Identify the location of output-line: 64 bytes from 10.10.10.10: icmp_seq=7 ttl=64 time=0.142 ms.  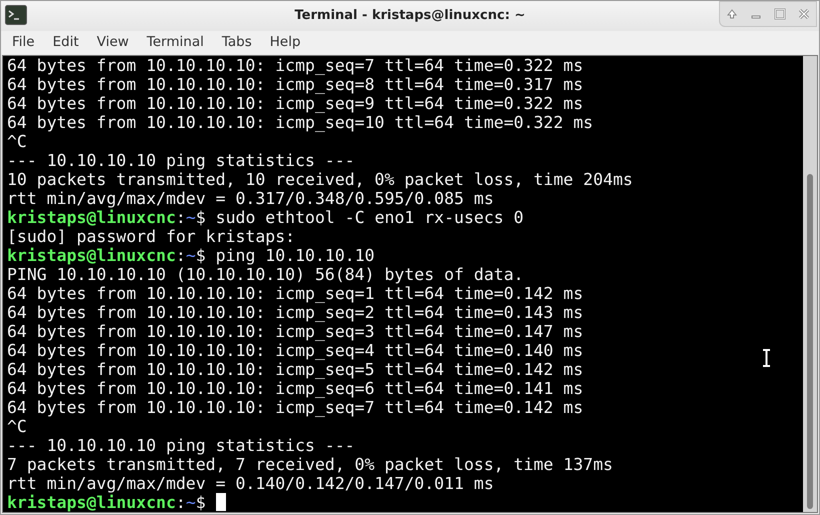
(295, 407).